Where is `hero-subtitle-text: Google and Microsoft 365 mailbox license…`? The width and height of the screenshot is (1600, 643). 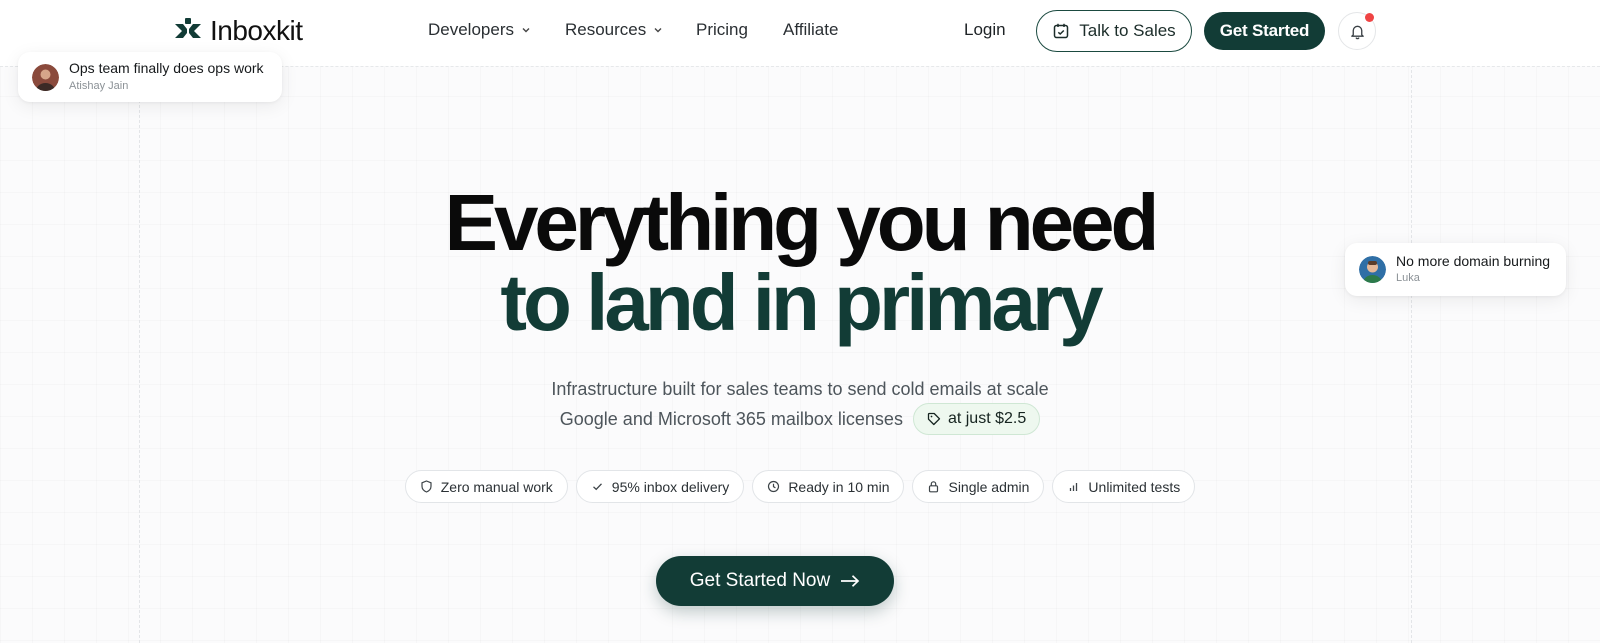 hero-subtitle-text: Google and Microsoft 365 mailbox license… is located at coordinates (731, 418).